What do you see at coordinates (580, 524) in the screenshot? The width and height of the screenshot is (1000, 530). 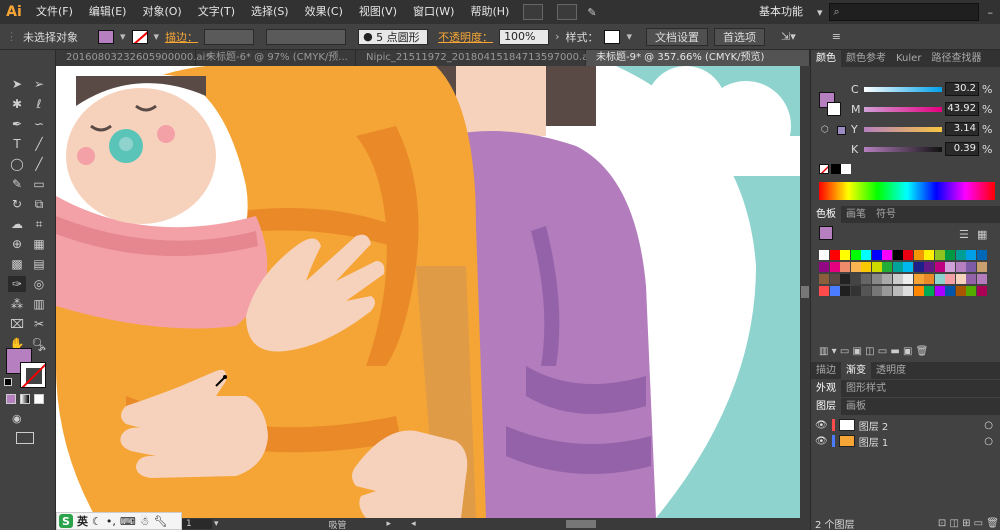 I see `horizontal-scroll-thumb` at bounding box center [580, 524].